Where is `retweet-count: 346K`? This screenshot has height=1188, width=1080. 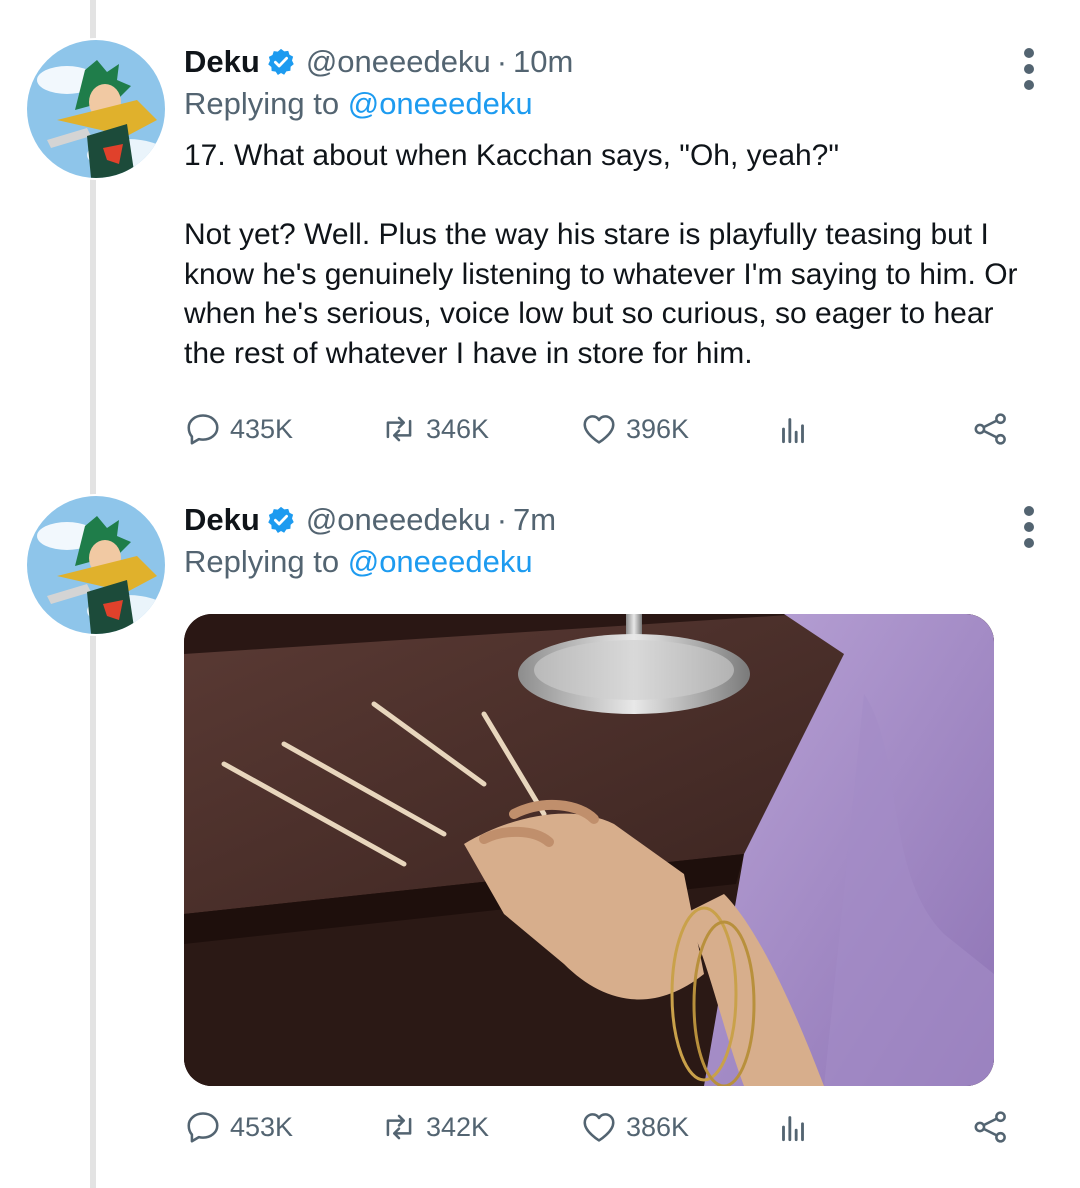 retweet-count: 346K is located at coordinates (458, 428).